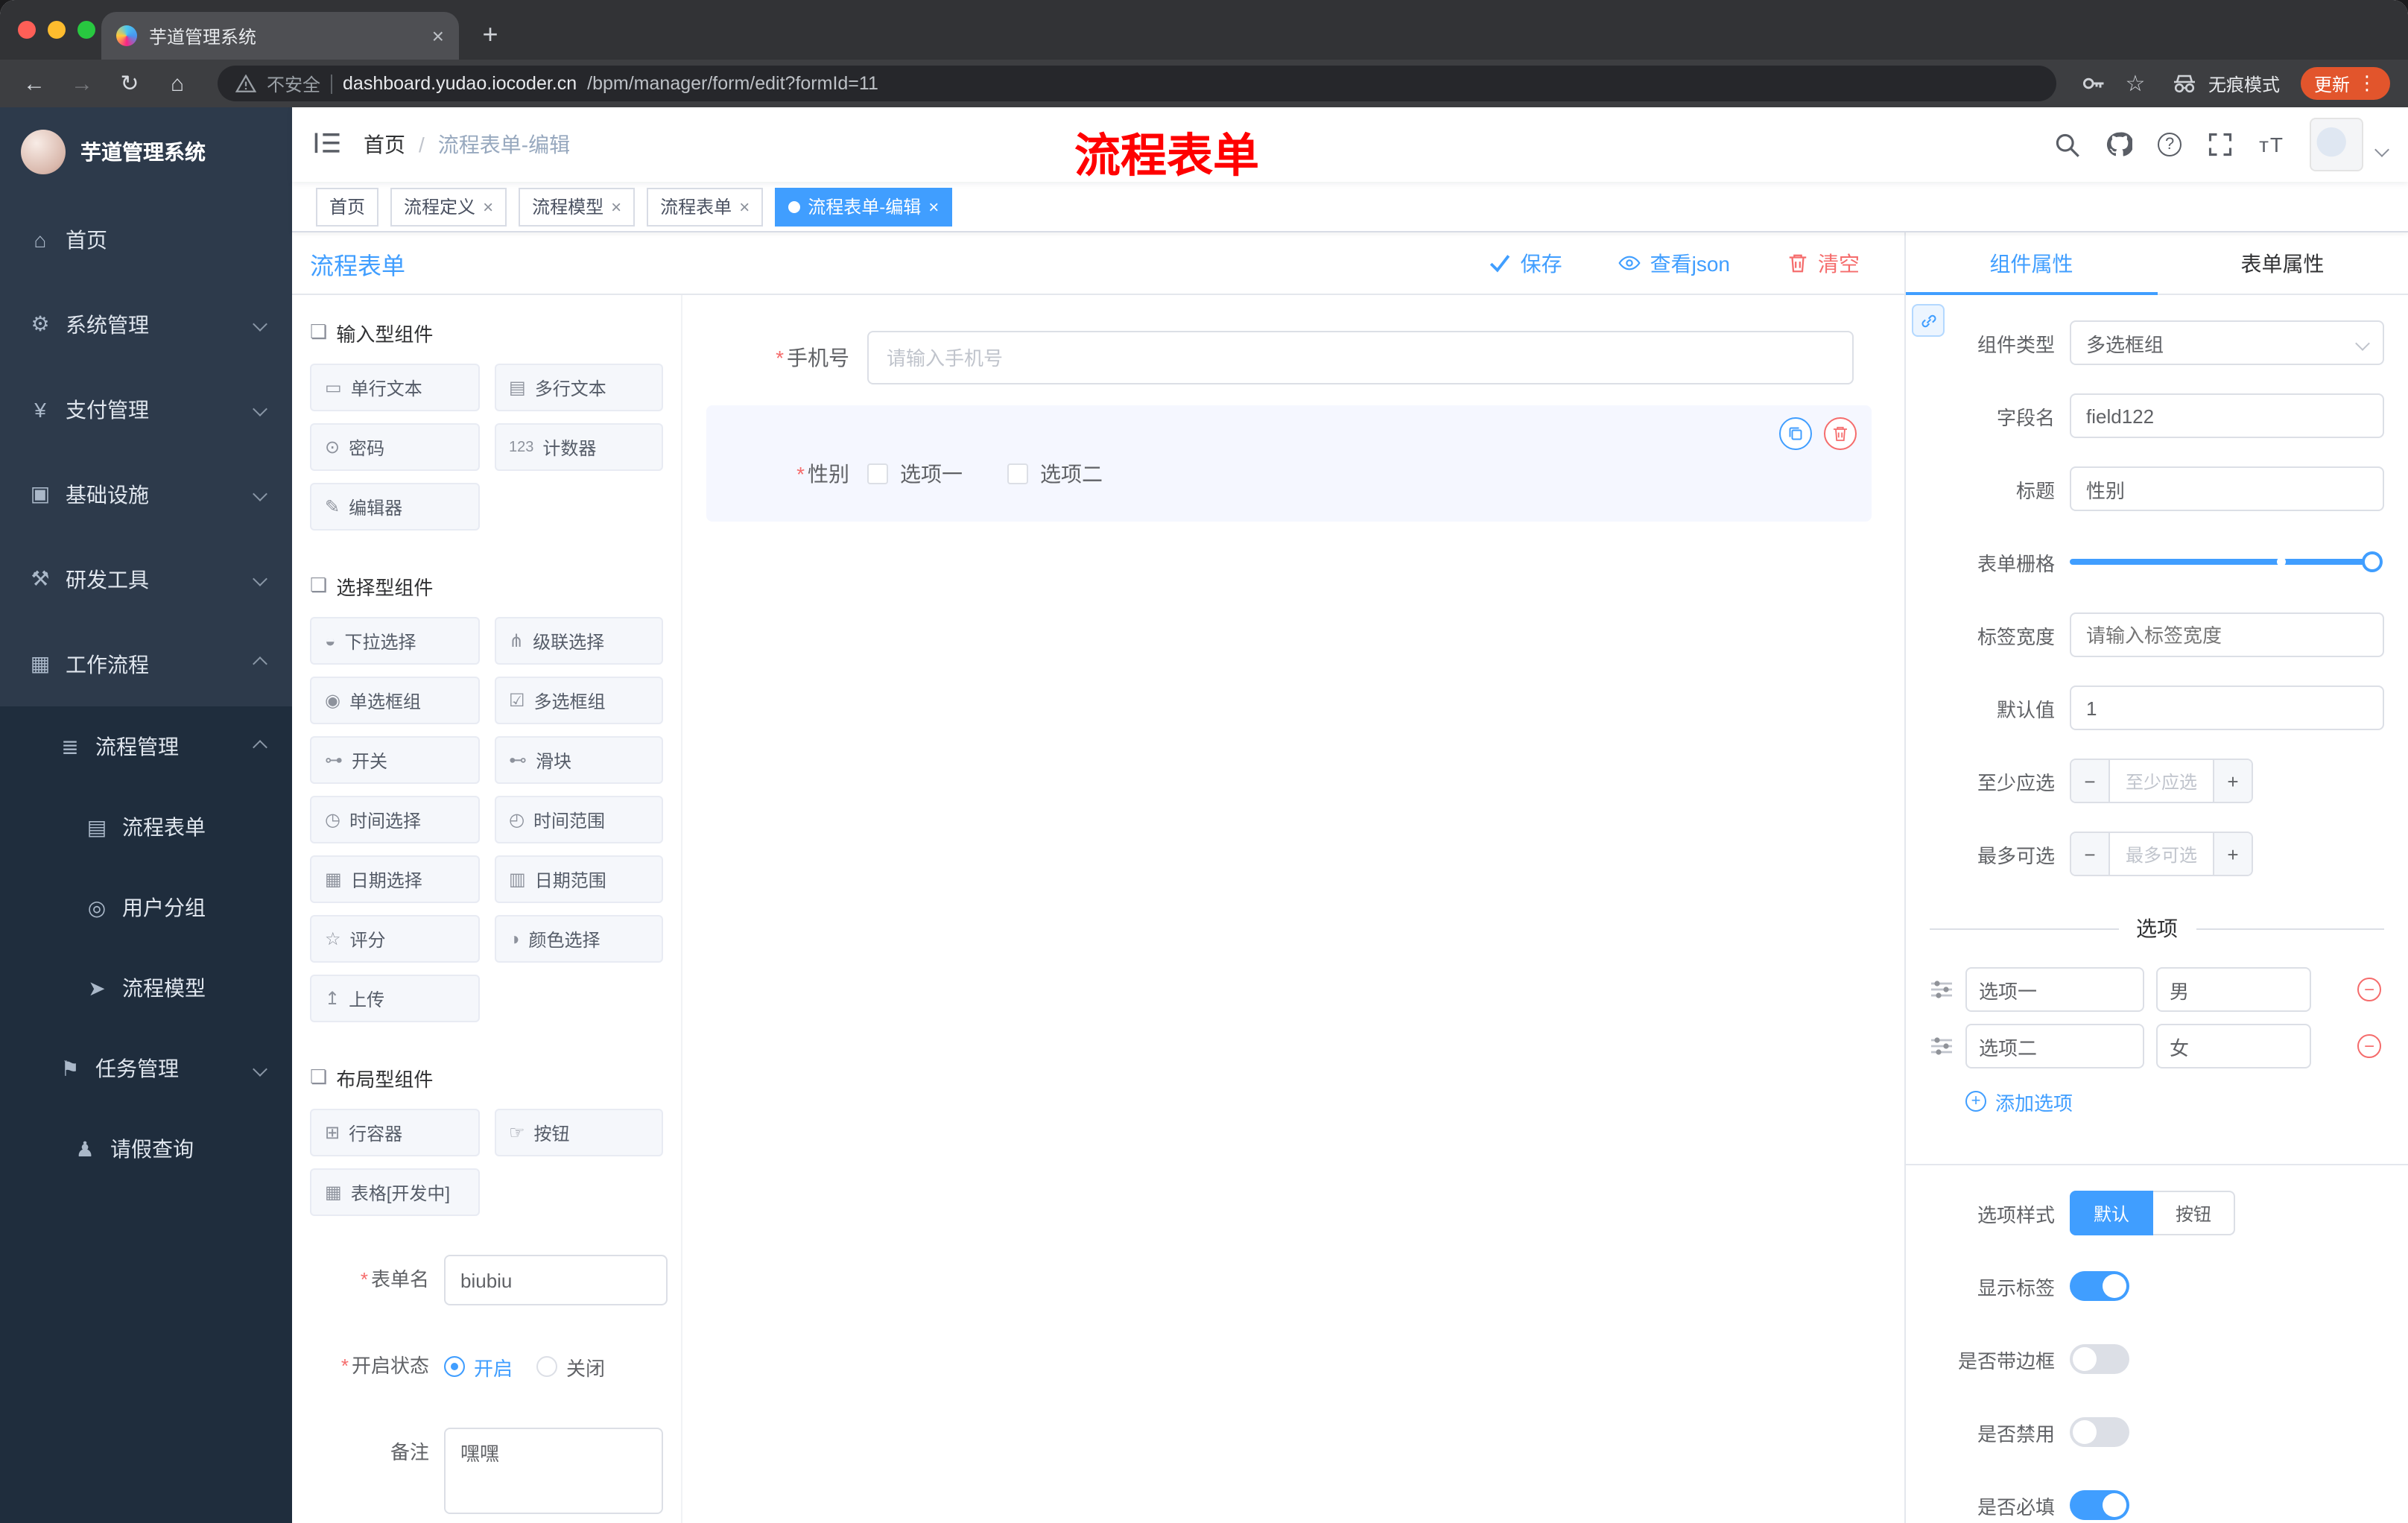 The height and width of the screenshot is (1523, 2408). What do you see at coordinates (578, 879) in the screenshot?
I see `palette-item-date-range: ▥ 日期范围` at bounding box center [578, 879].